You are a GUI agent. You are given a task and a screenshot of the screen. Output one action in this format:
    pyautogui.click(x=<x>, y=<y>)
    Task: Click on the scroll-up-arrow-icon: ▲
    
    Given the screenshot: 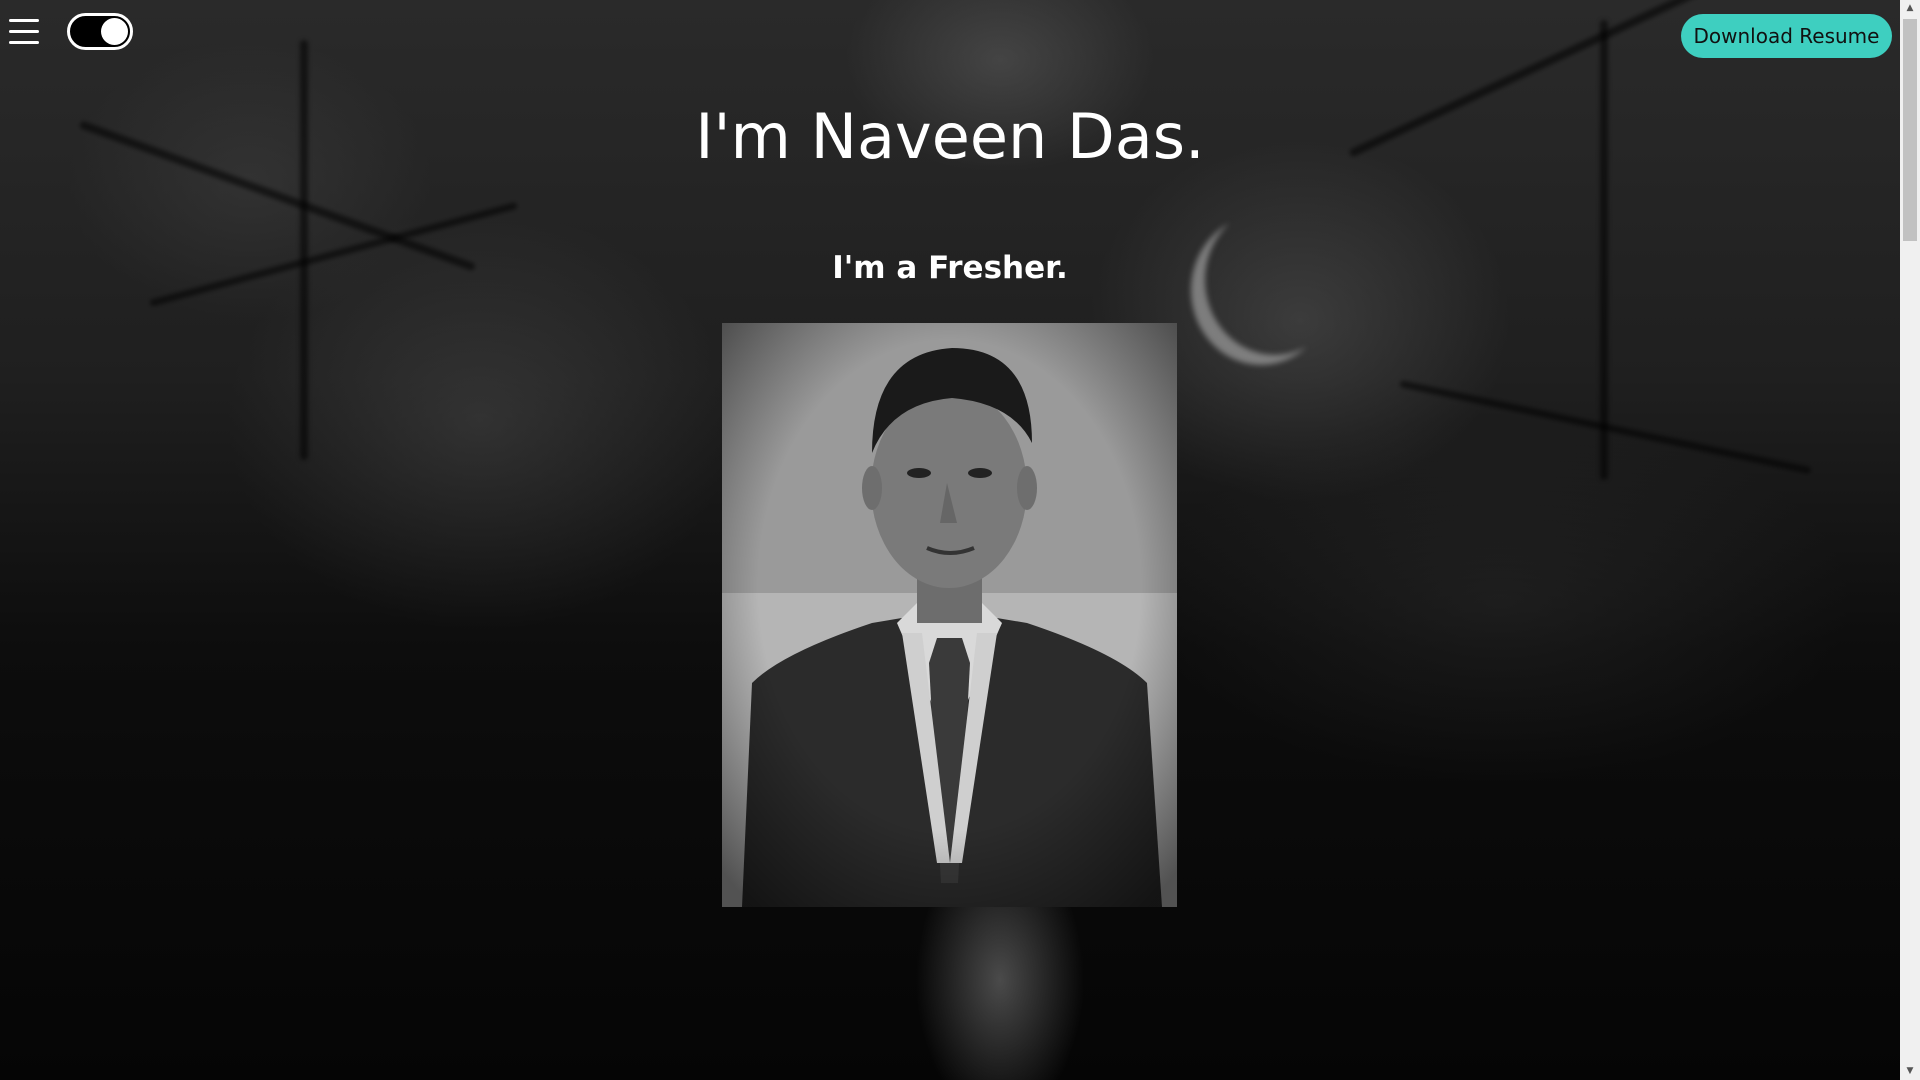 What is the action you would take?
    pyautogui.click(x=1910, y=8)
    